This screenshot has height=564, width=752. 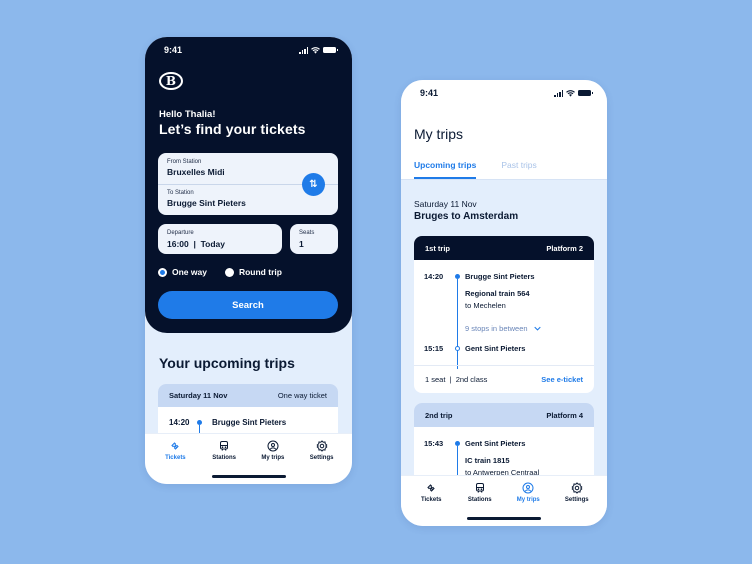 I want to click on radio-checked-icon, so click(x=162, y=272).